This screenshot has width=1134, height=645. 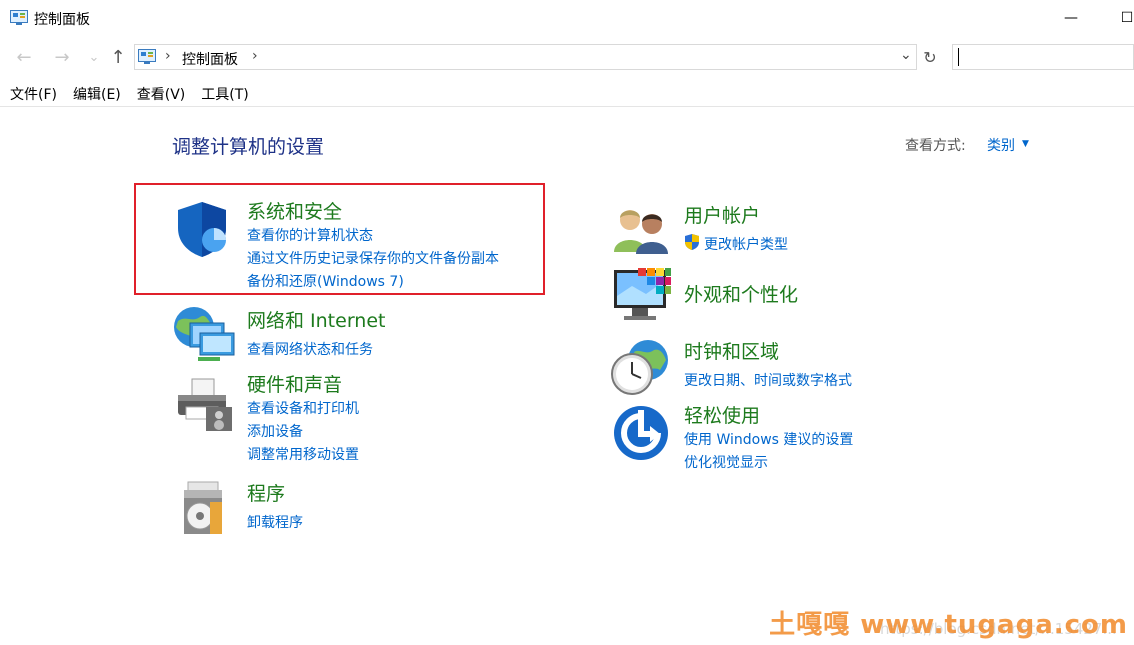 I want to click on minimize-button: —, so click(x=1071, y=18).